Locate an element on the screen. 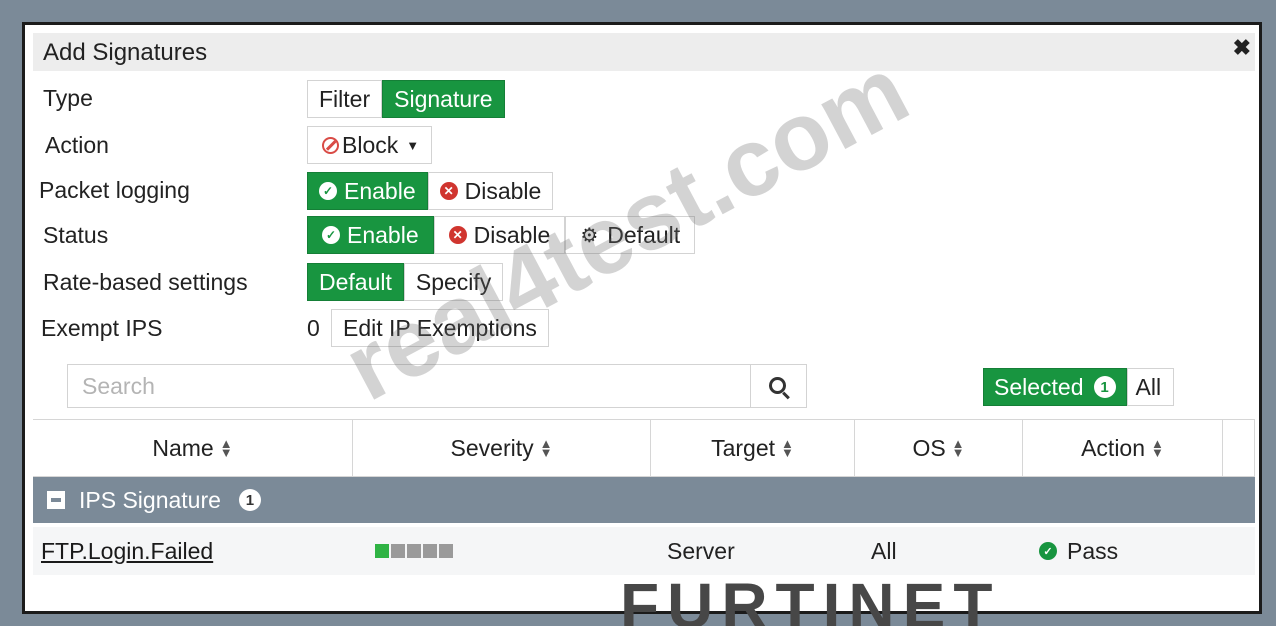 The width and height of the screenshot is (1276, 626). status-disable-label: Disable is located at coordinates (512, 234).